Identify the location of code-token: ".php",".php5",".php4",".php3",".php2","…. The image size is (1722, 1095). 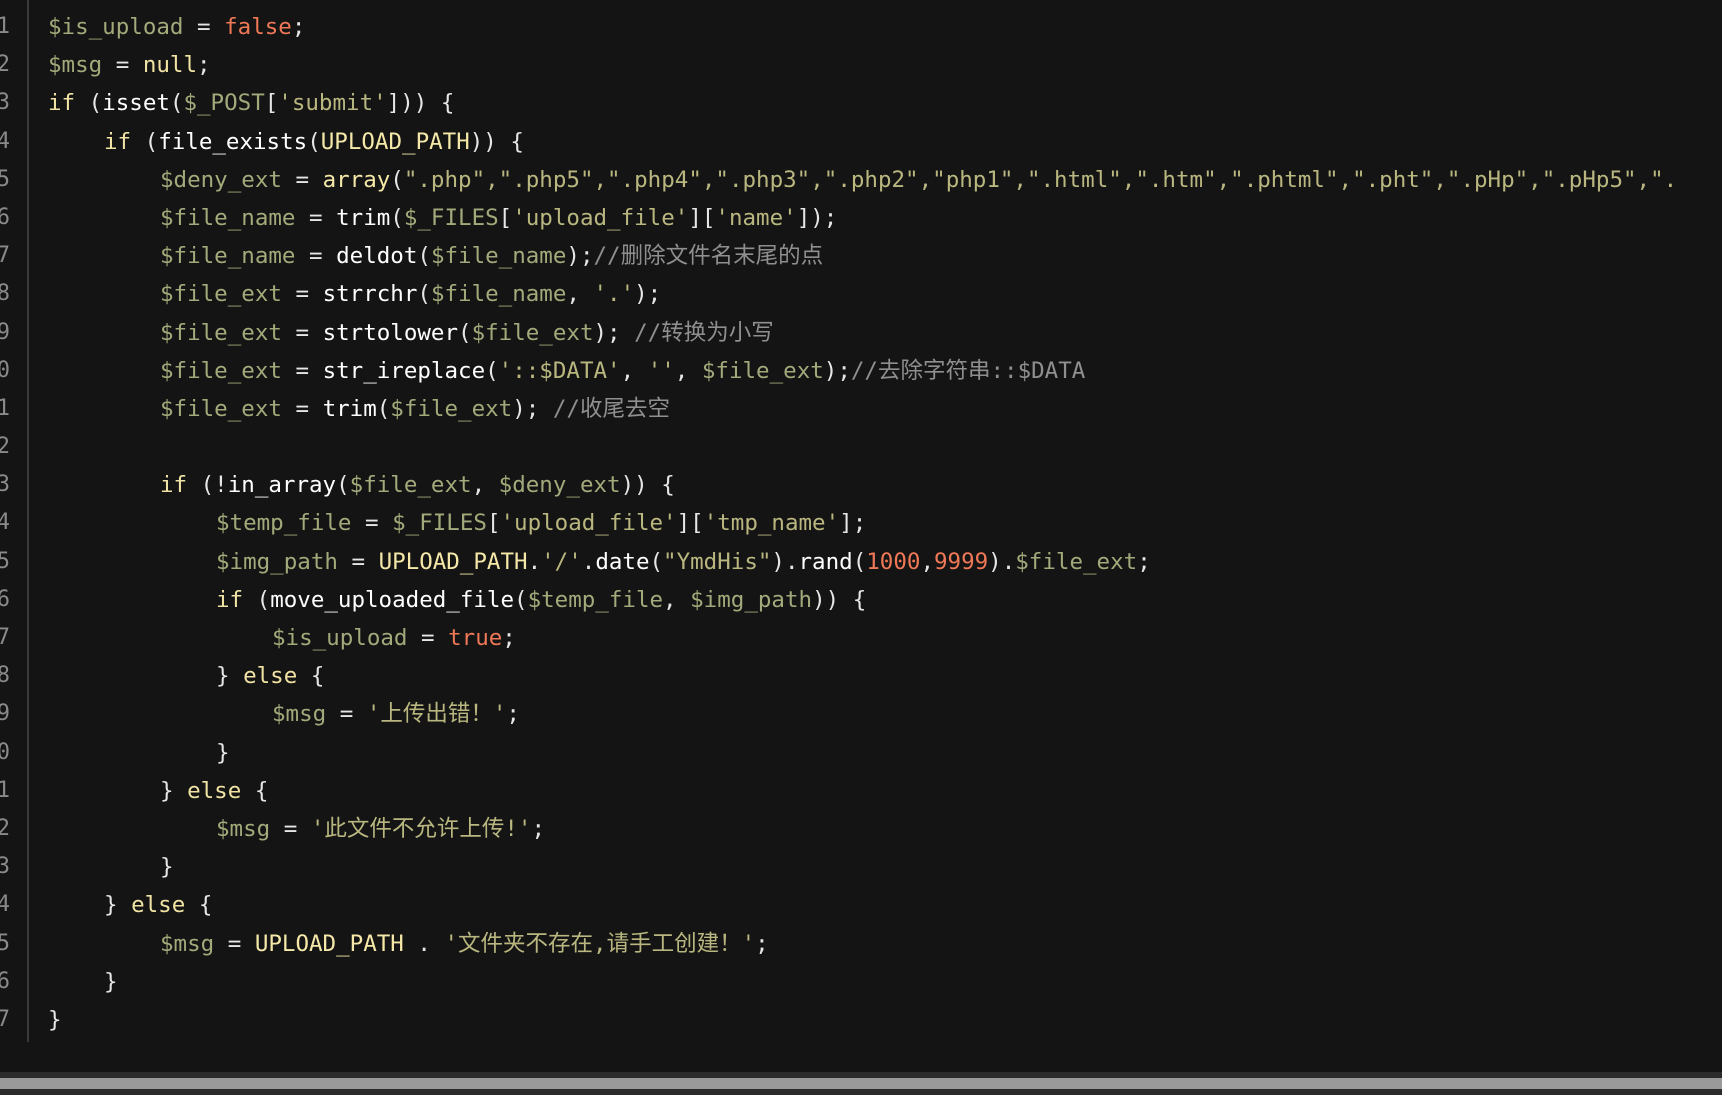
(1040, 179).